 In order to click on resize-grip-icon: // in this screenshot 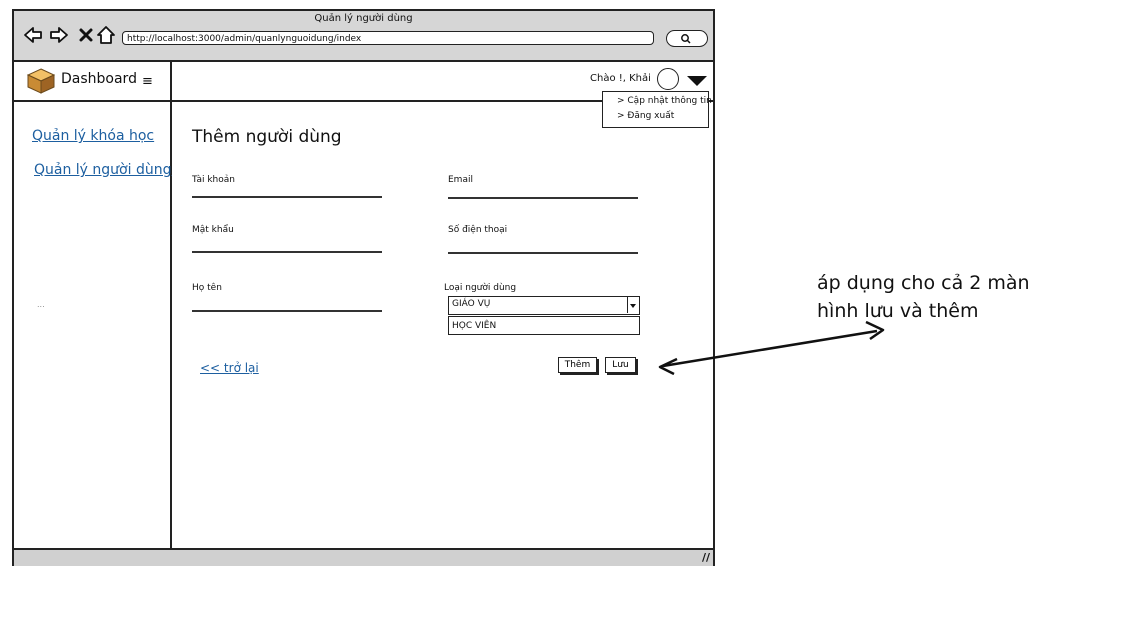, I will do `click(706, 557)`.